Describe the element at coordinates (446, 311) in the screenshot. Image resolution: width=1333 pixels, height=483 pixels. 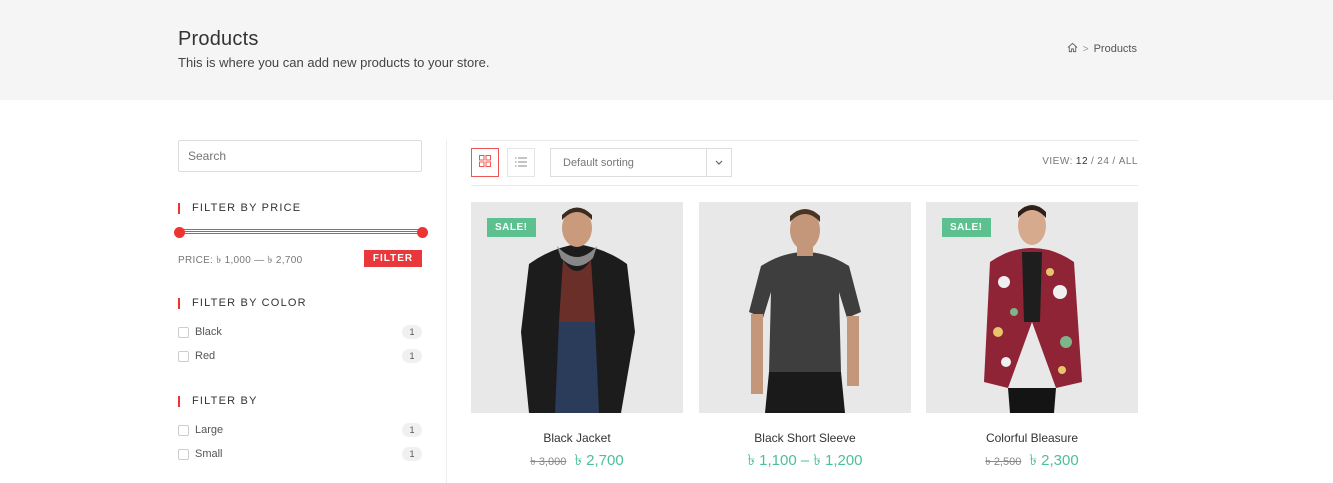
I see `sidebar-divider` at that location.